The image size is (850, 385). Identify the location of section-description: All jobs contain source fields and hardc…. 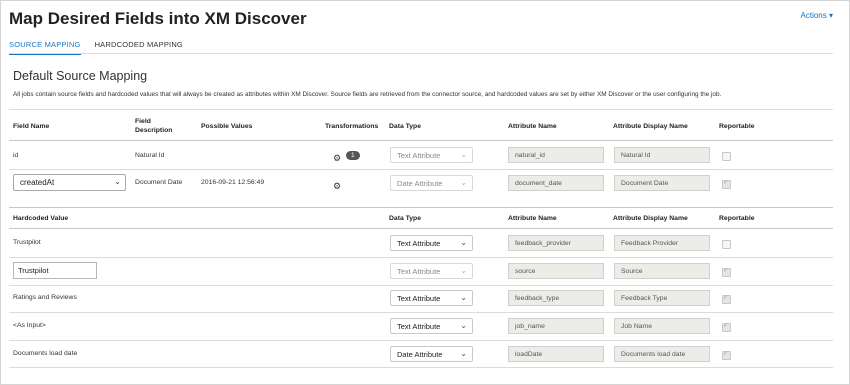
(367, 94).